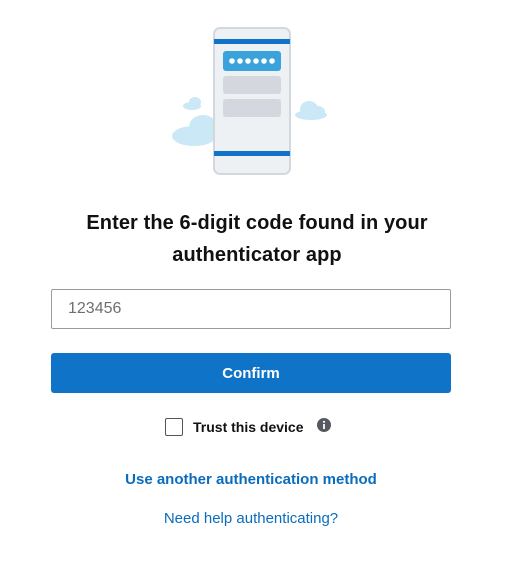 This screenshot has width=514, height=575. Describe the element at coordinates (251, 373) in the screenshot. I see `confirm-button: Confirm` at that location.